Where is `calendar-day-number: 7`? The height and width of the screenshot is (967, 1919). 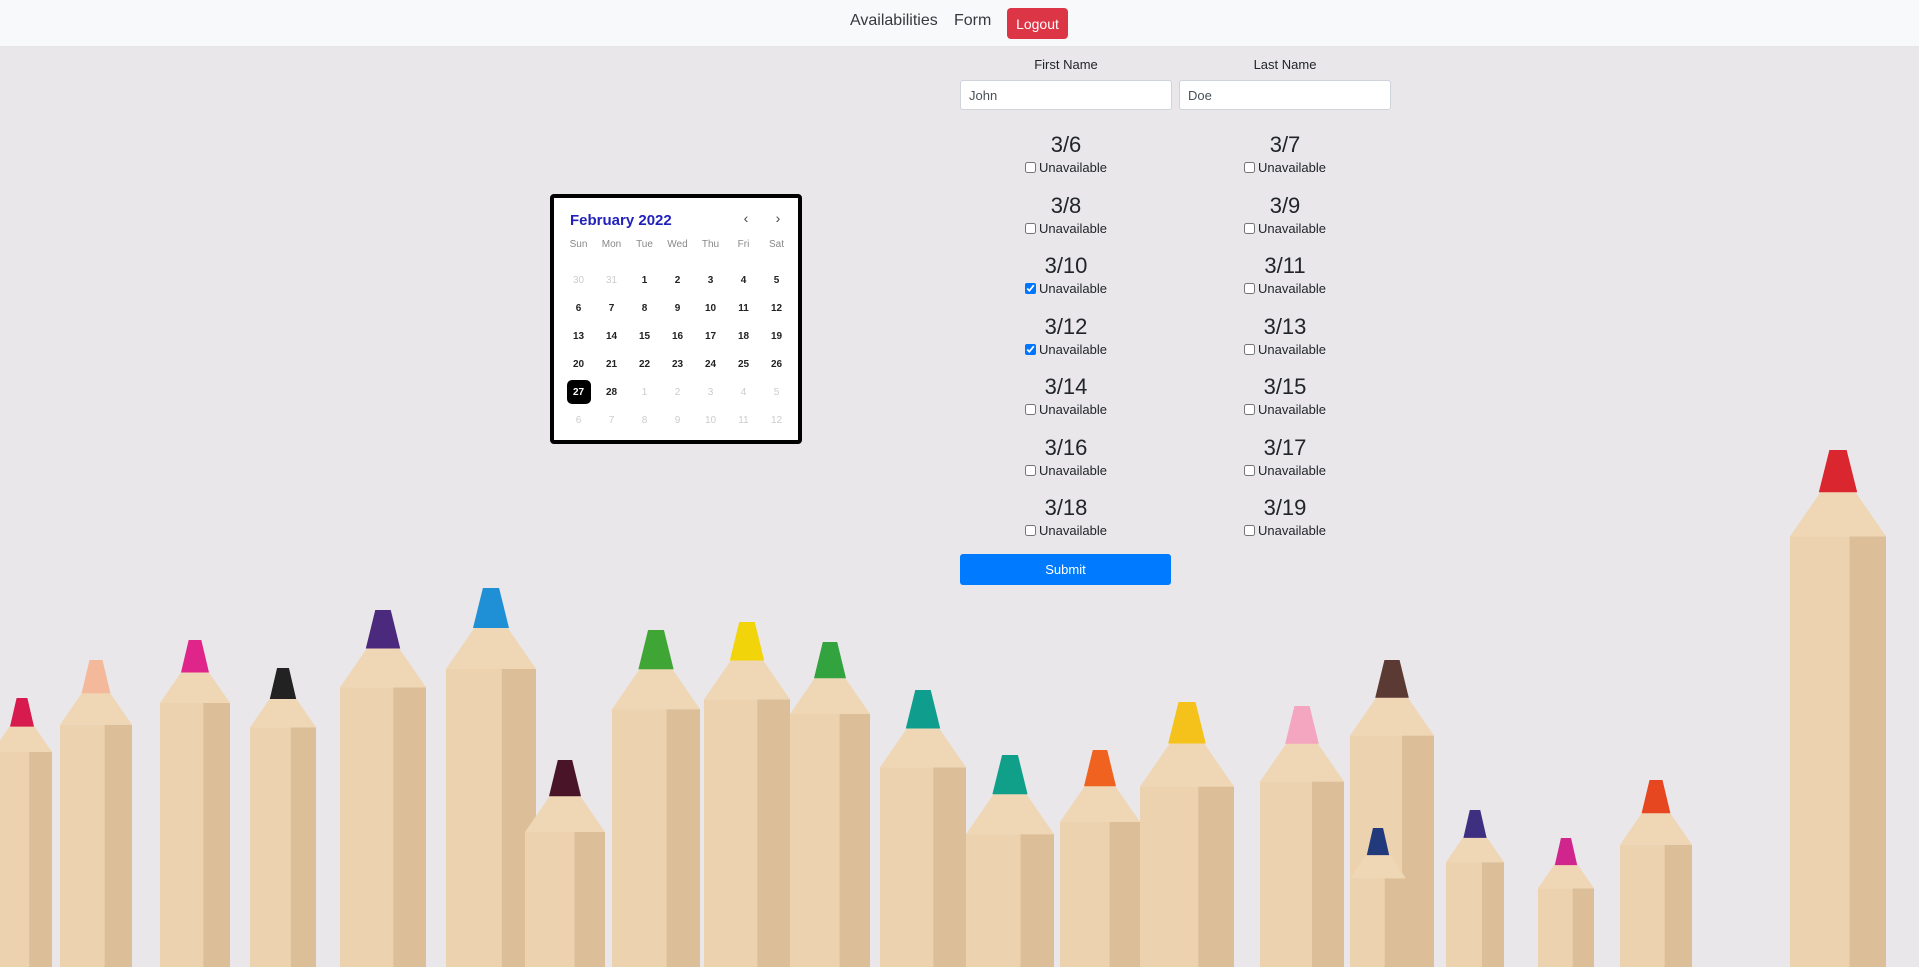
calendar-day-number: 7 is located at coordinates (611, 308).